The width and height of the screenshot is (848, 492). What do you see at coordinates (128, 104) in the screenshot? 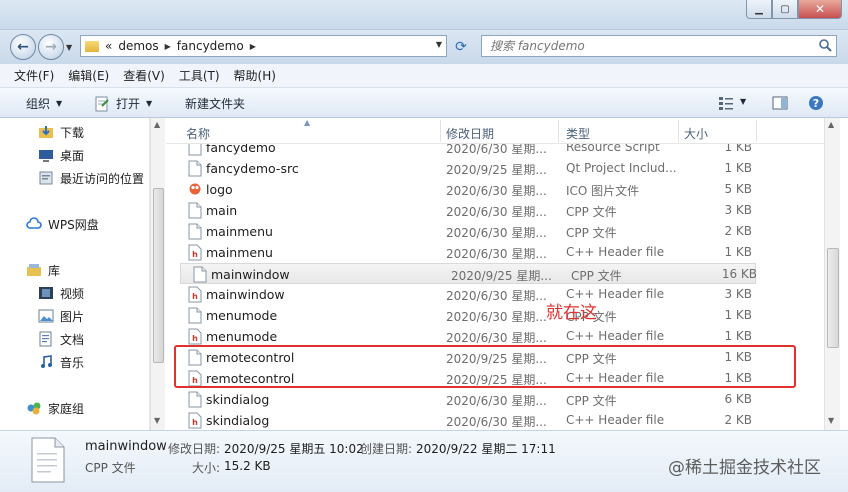
I see `open-label: 打开` at bounding box center [128, 104].